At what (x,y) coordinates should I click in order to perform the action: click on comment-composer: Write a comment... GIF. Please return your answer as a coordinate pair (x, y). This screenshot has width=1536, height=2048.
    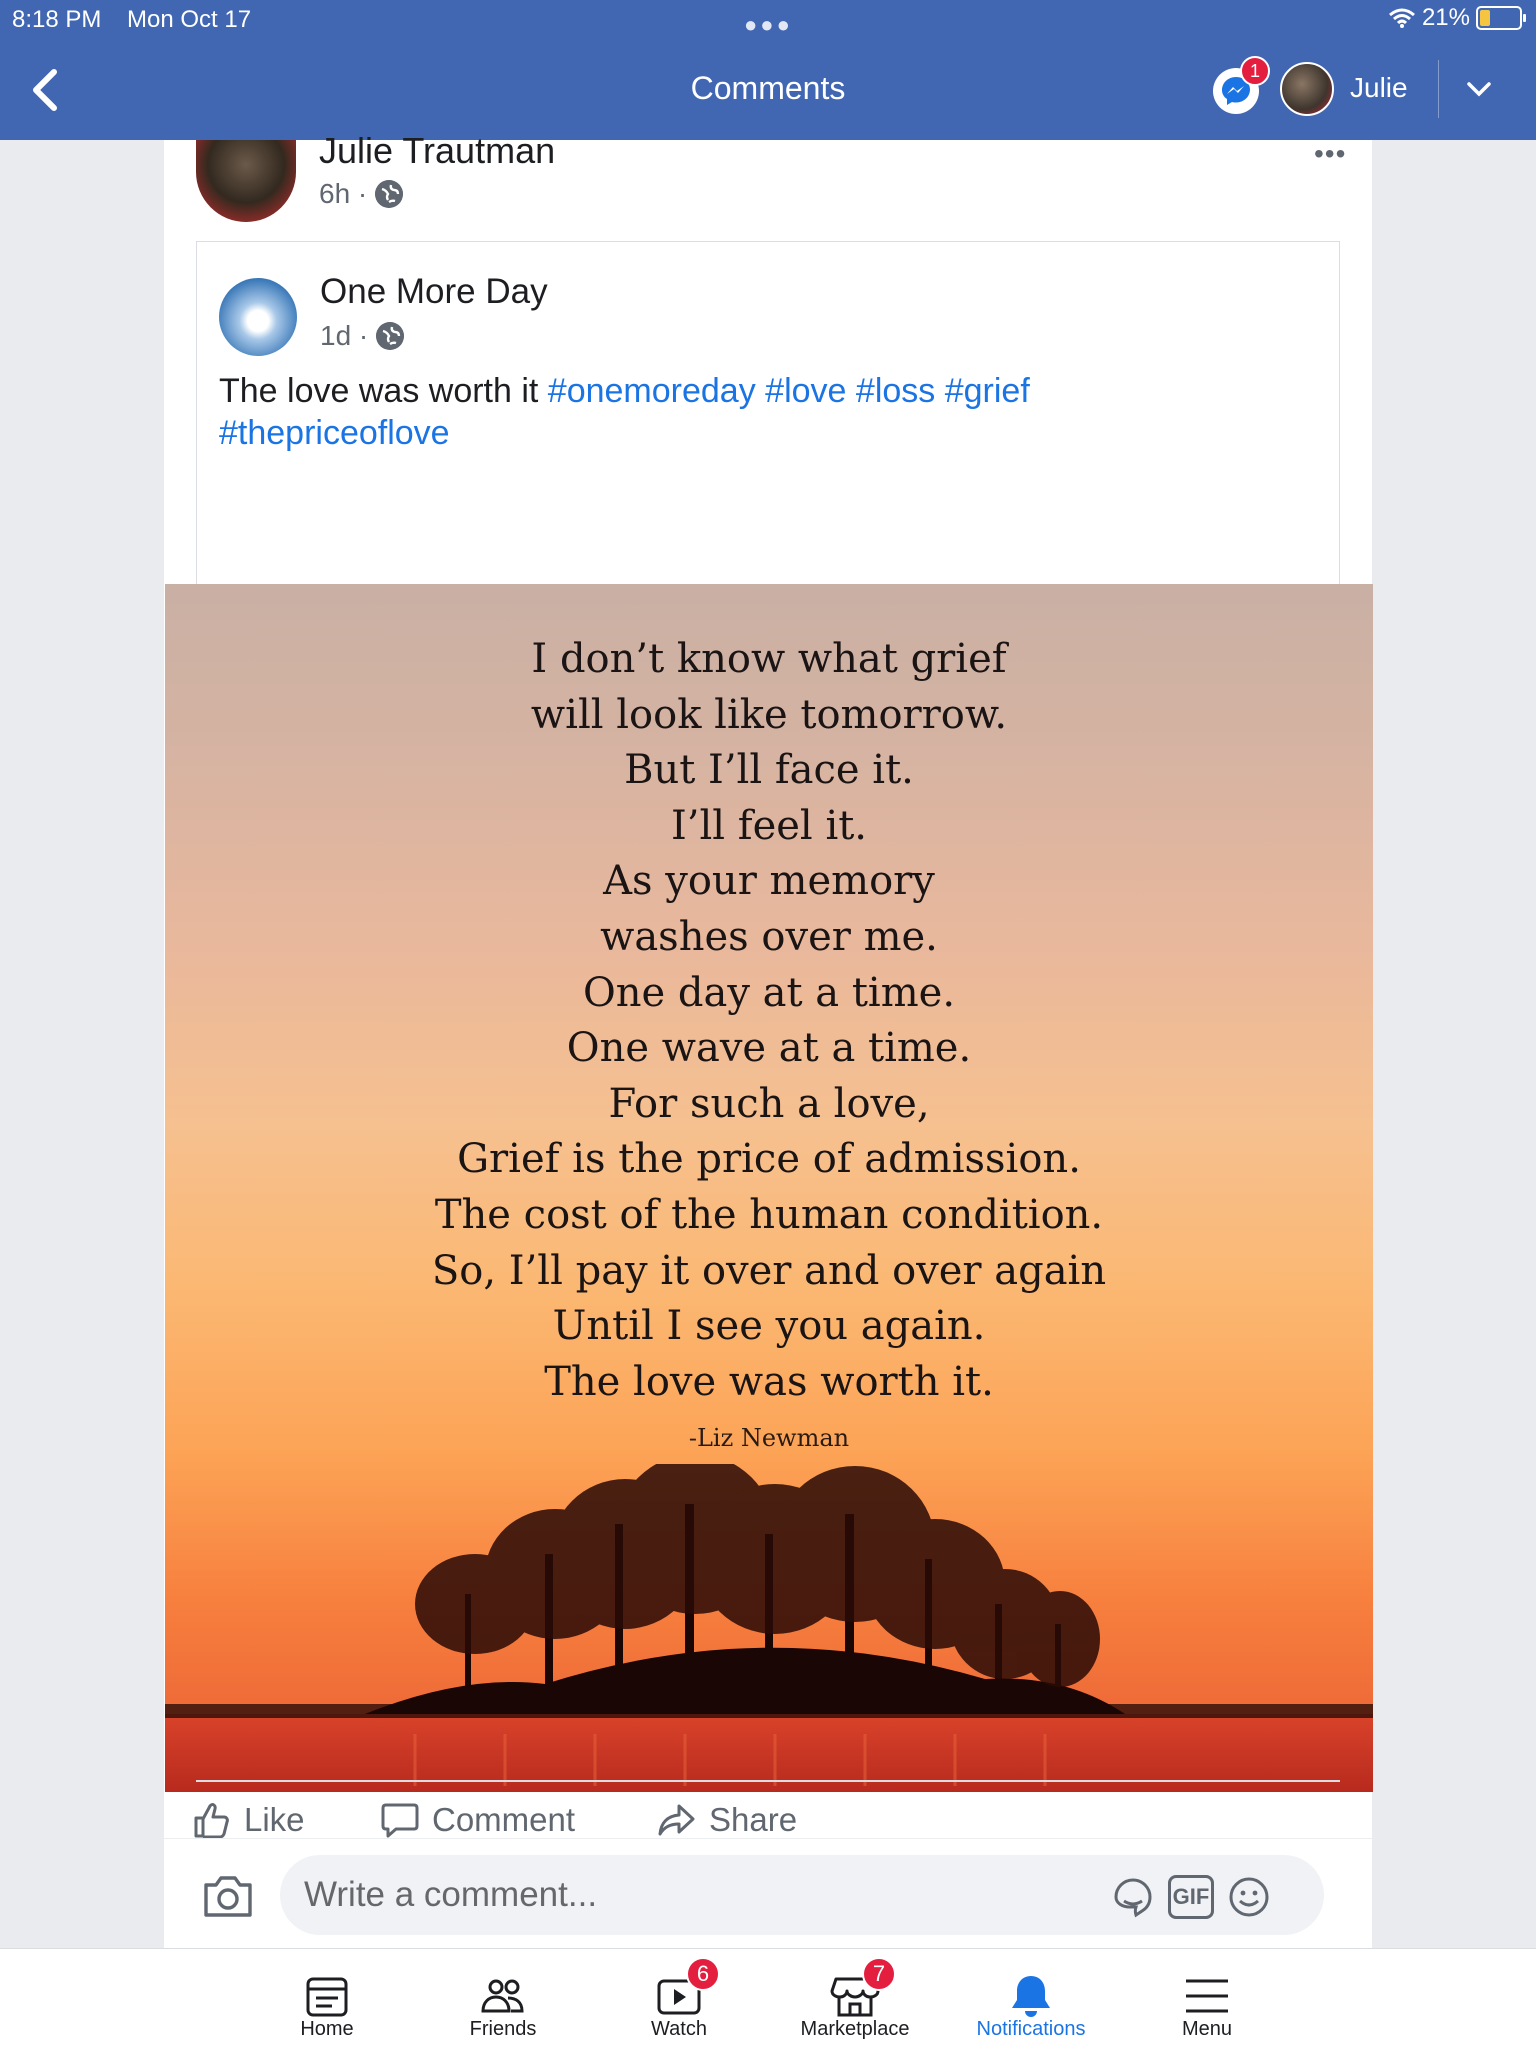
    Looking at the image, I should click on (768, 1893).